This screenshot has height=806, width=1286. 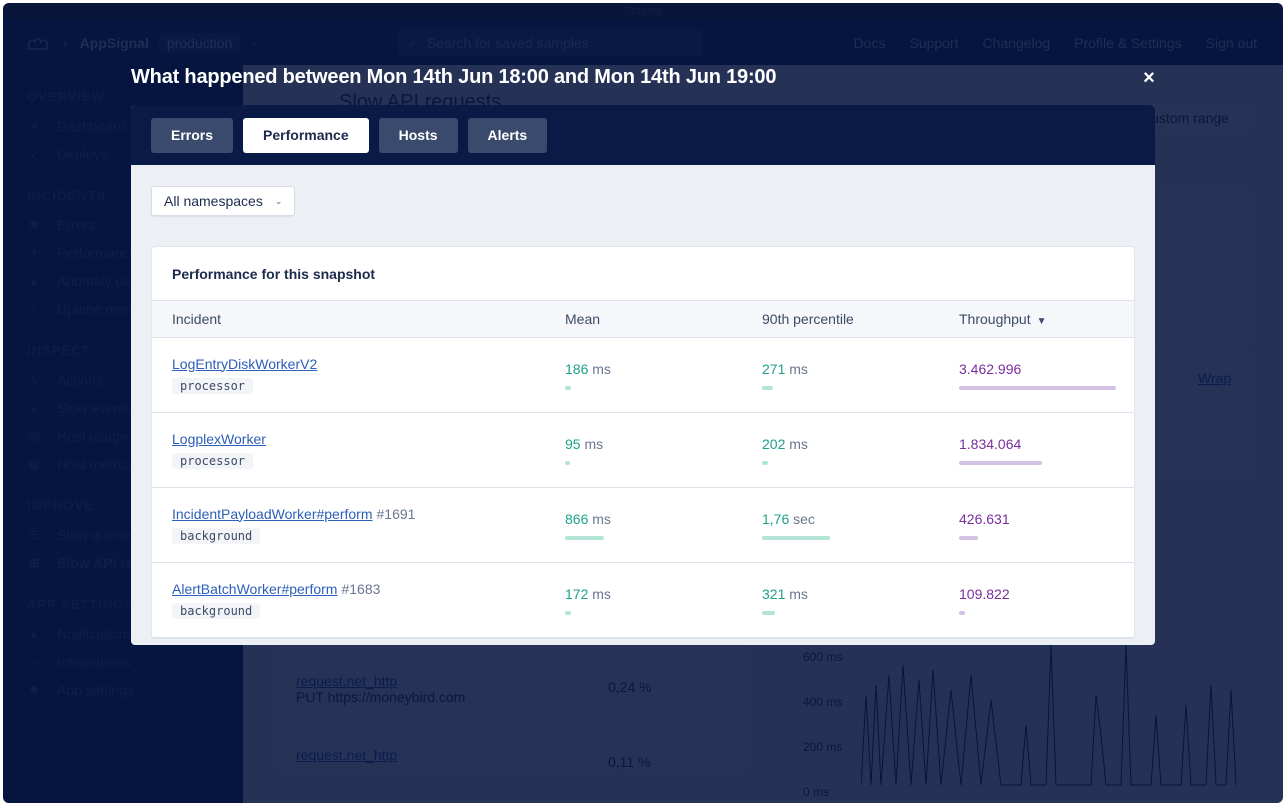 I want to click on column-throughput: Throughput ▼, so click(x=1046, y=319).